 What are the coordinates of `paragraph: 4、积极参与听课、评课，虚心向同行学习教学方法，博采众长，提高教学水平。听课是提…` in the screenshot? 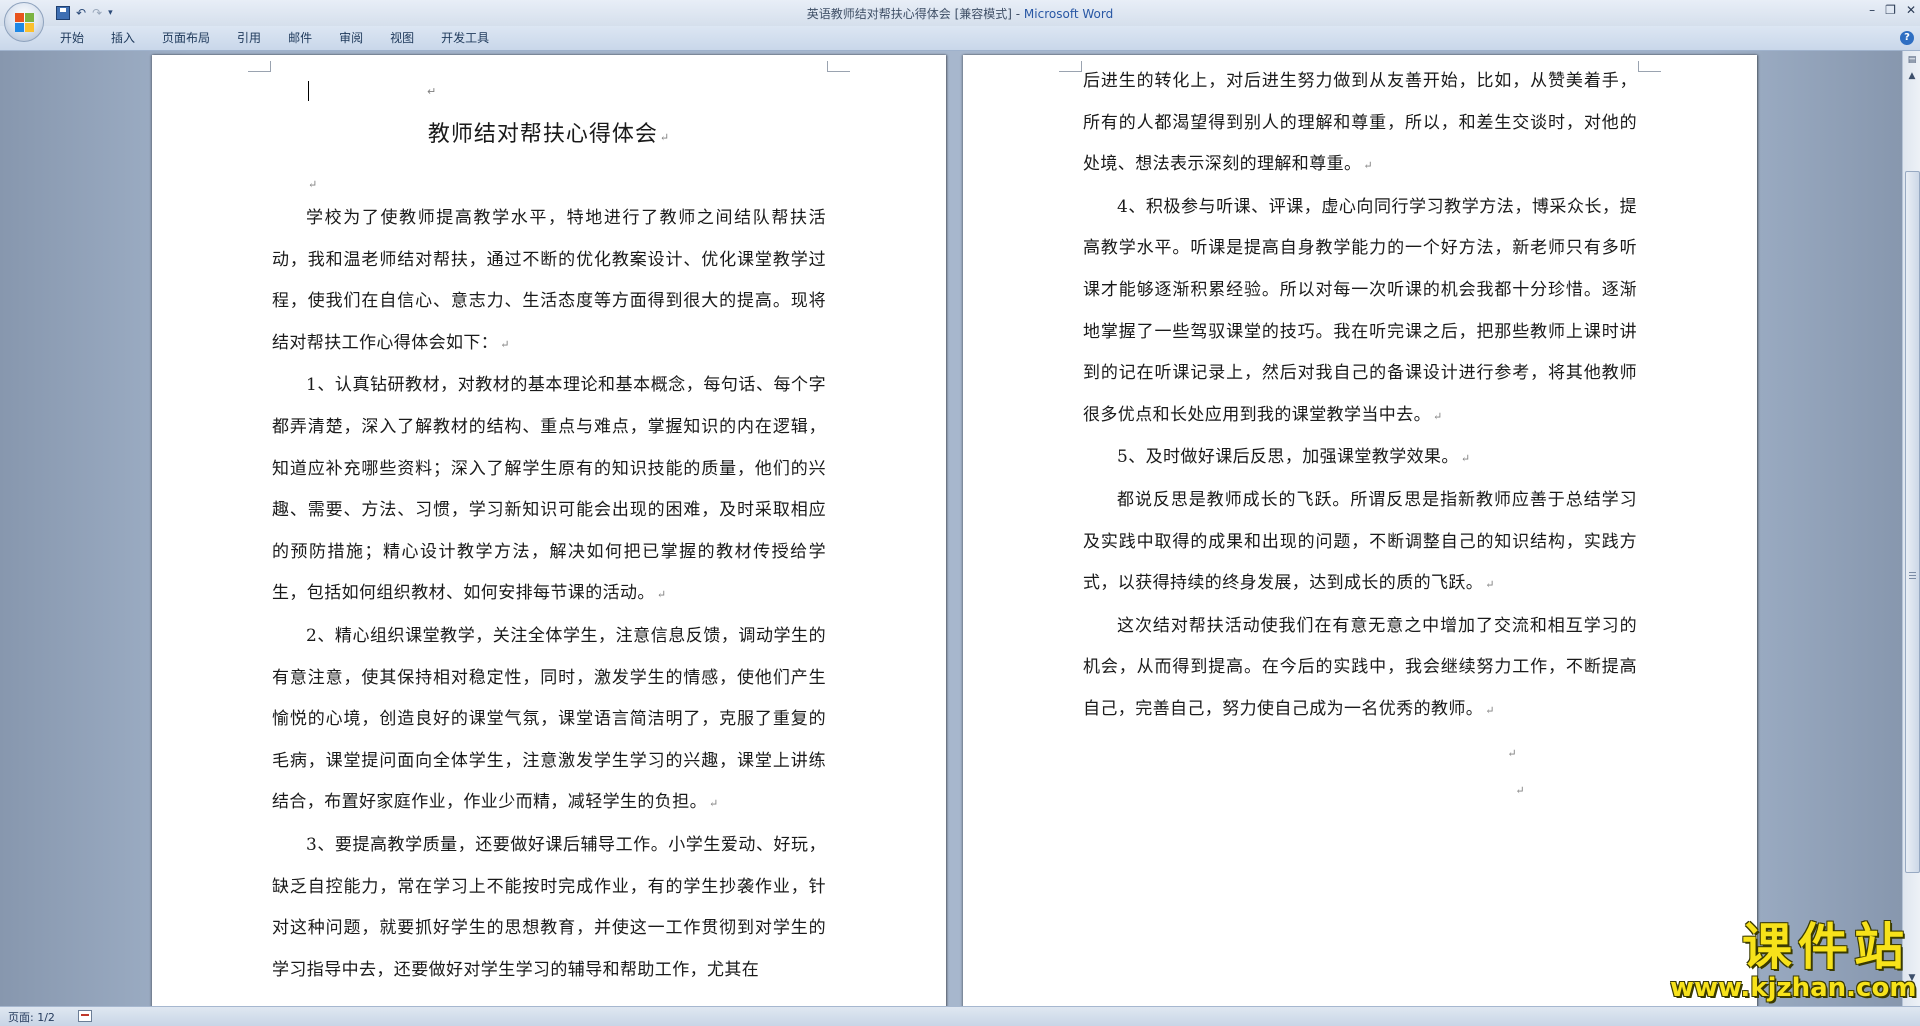 It's located at (1360, 312).